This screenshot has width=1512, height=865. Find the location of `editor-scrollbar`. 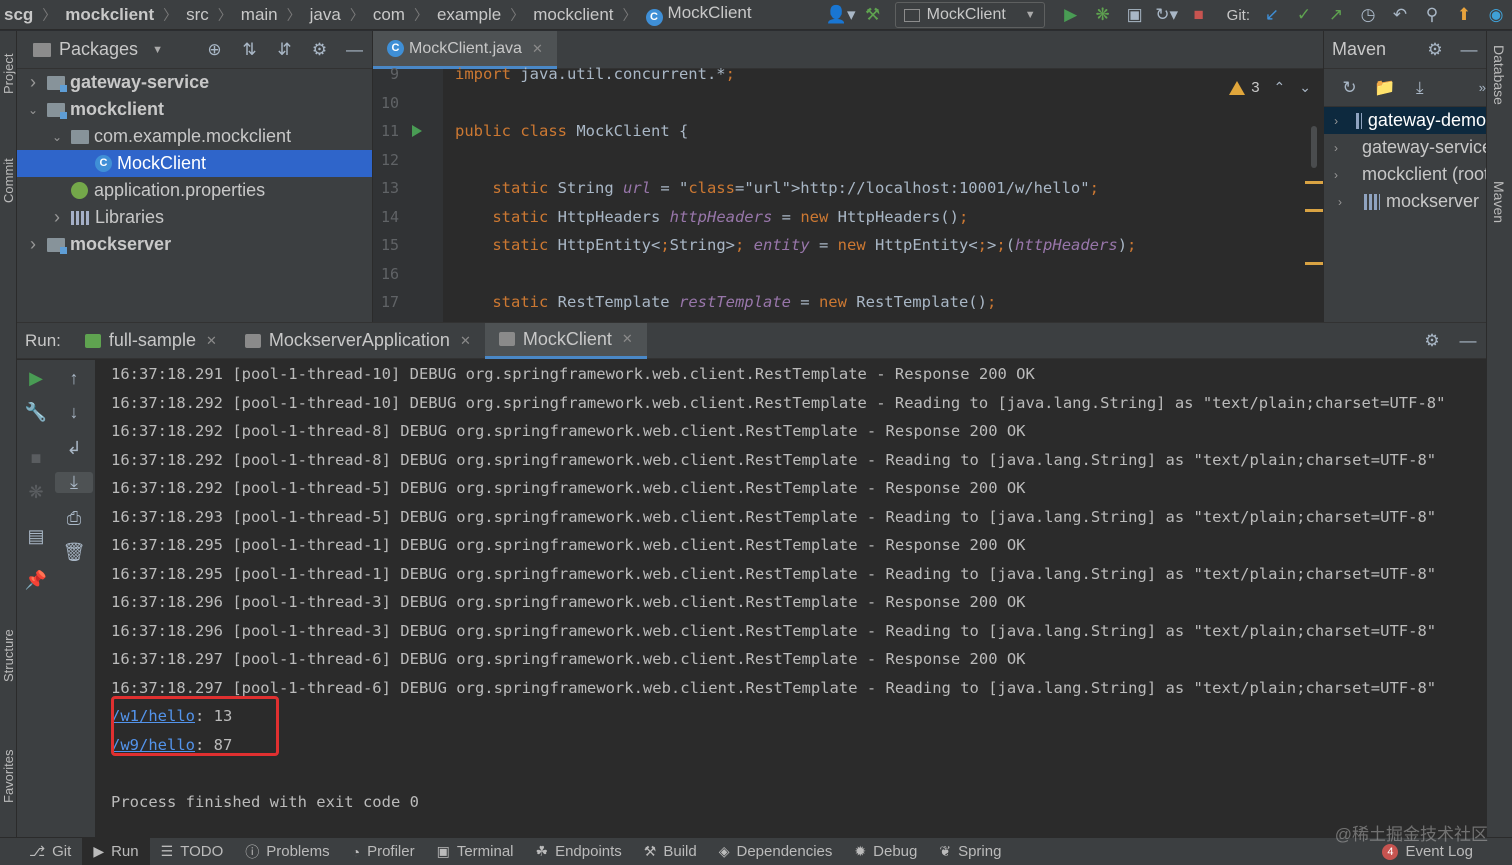

editor-scrollbar is located at coordinates (1314, 147).